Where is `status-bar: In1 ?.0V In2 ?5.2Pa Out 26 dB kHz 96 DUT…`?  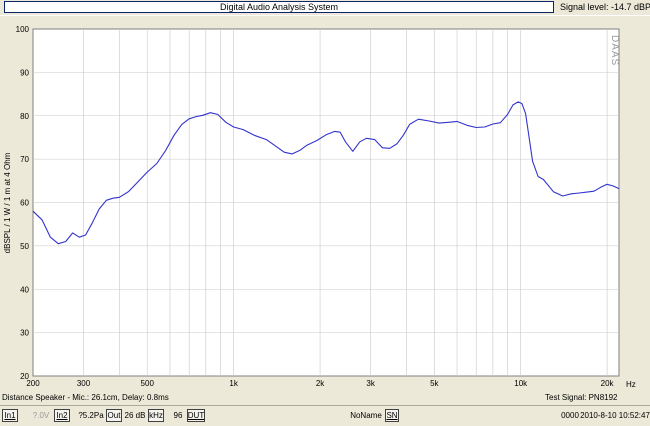 status-bar: In1 ?.0V In2 ?5.2Pa Out 26 dB kHz 96 DUT… is located at coordinates (325, 415).